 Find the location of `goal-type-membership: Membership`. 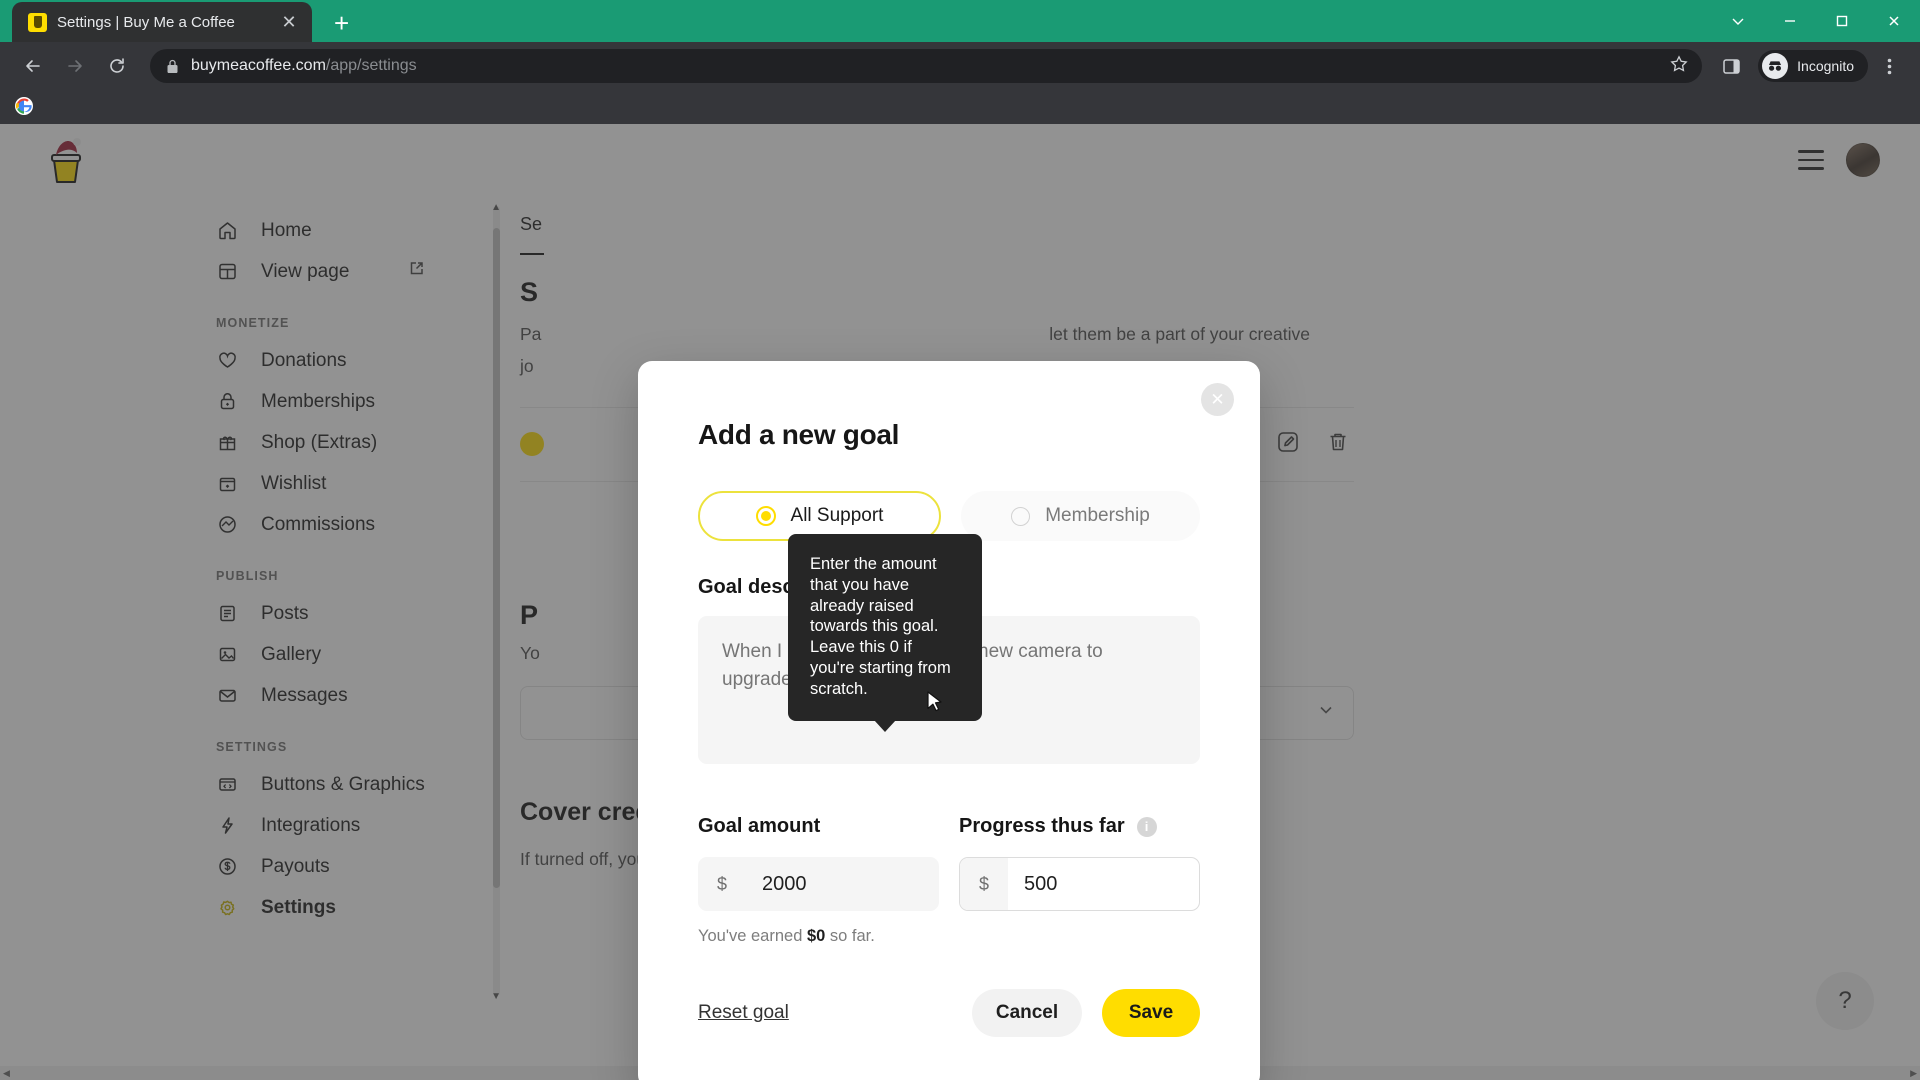

goal-type-membership: Membership is located at coordinates (1080, 516).